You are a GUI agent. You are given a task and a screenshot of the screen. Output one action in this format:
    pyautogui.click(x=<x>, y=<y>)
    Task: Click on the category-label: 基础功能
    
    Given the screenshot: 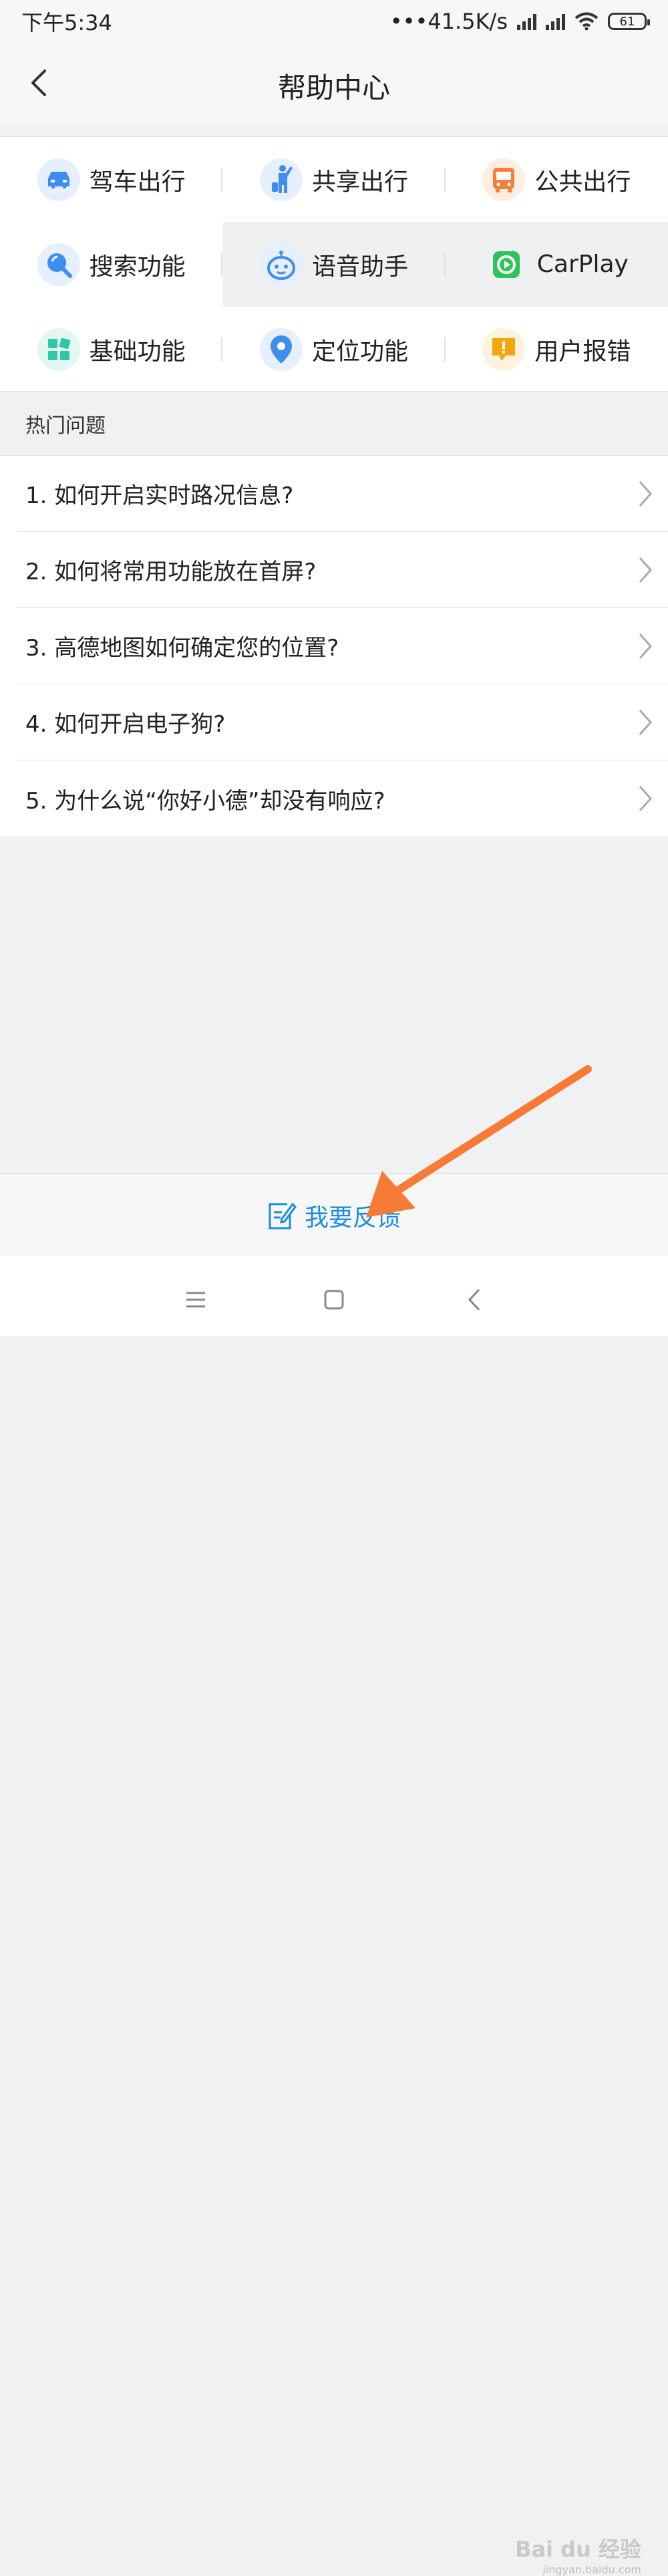 What is the action you would take?
    pyautogui.click(x=137, y=351)
    